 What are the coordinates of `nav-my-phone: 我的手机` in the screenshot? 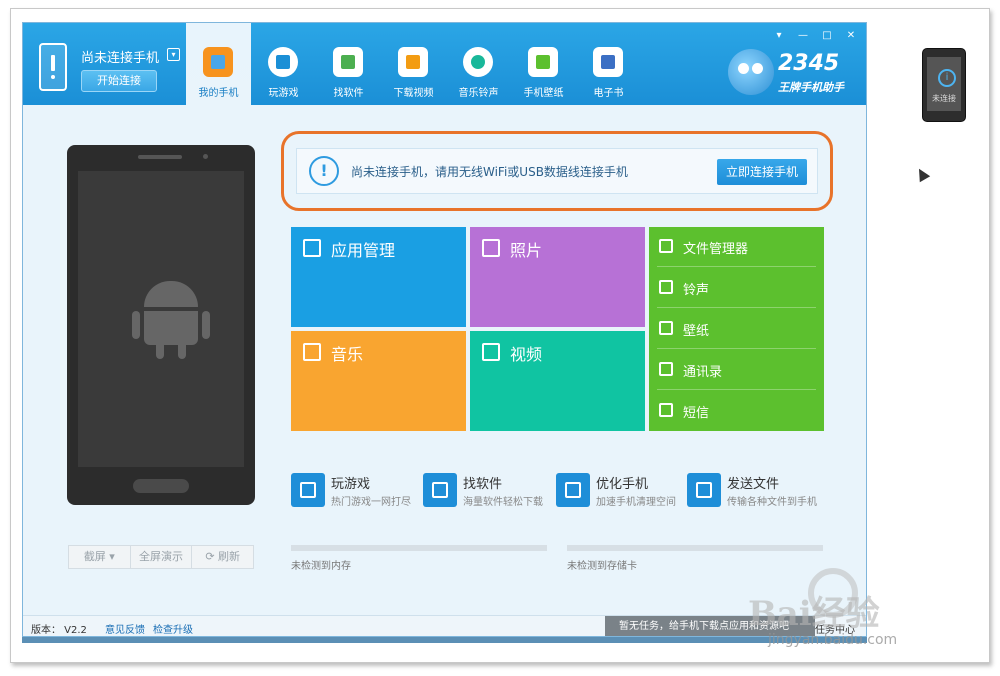 It's located at (218, 64).